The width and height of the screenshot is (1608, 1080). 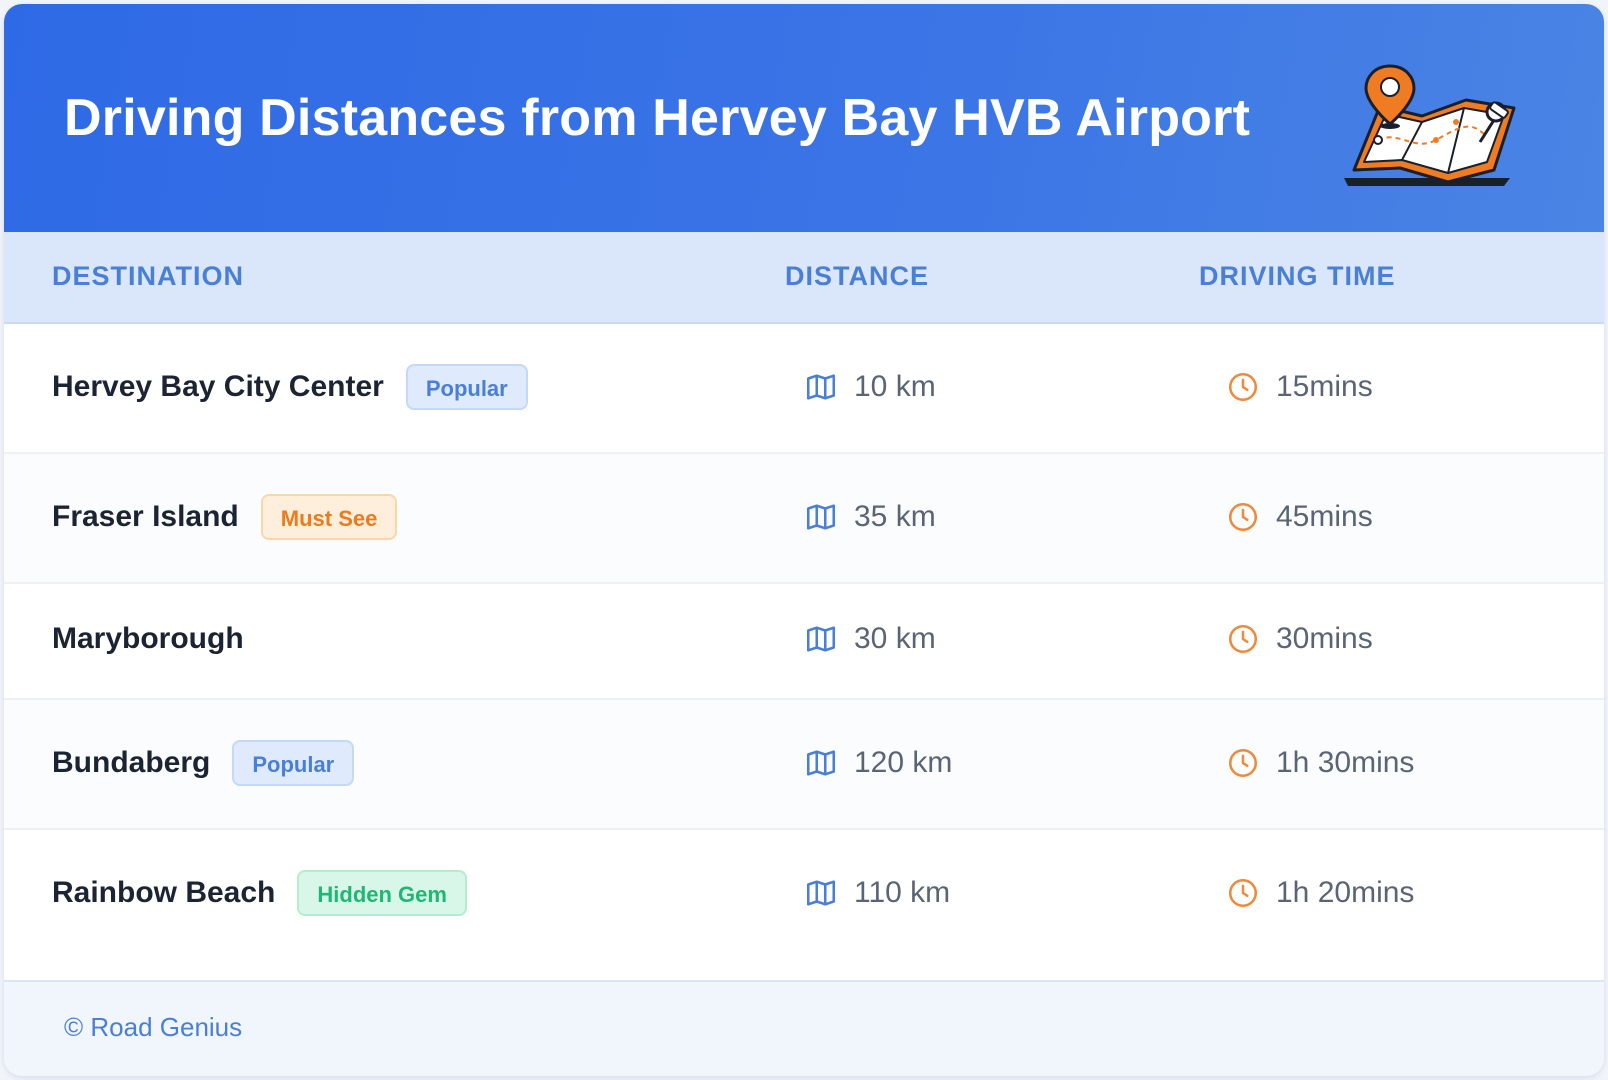 I want to click on distance-cell: 35 km, so click(x=870, y=517).